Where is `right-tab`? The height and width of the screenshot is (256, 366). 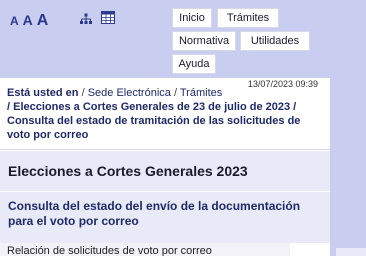
right-tab is located at coordinates (351, 252).